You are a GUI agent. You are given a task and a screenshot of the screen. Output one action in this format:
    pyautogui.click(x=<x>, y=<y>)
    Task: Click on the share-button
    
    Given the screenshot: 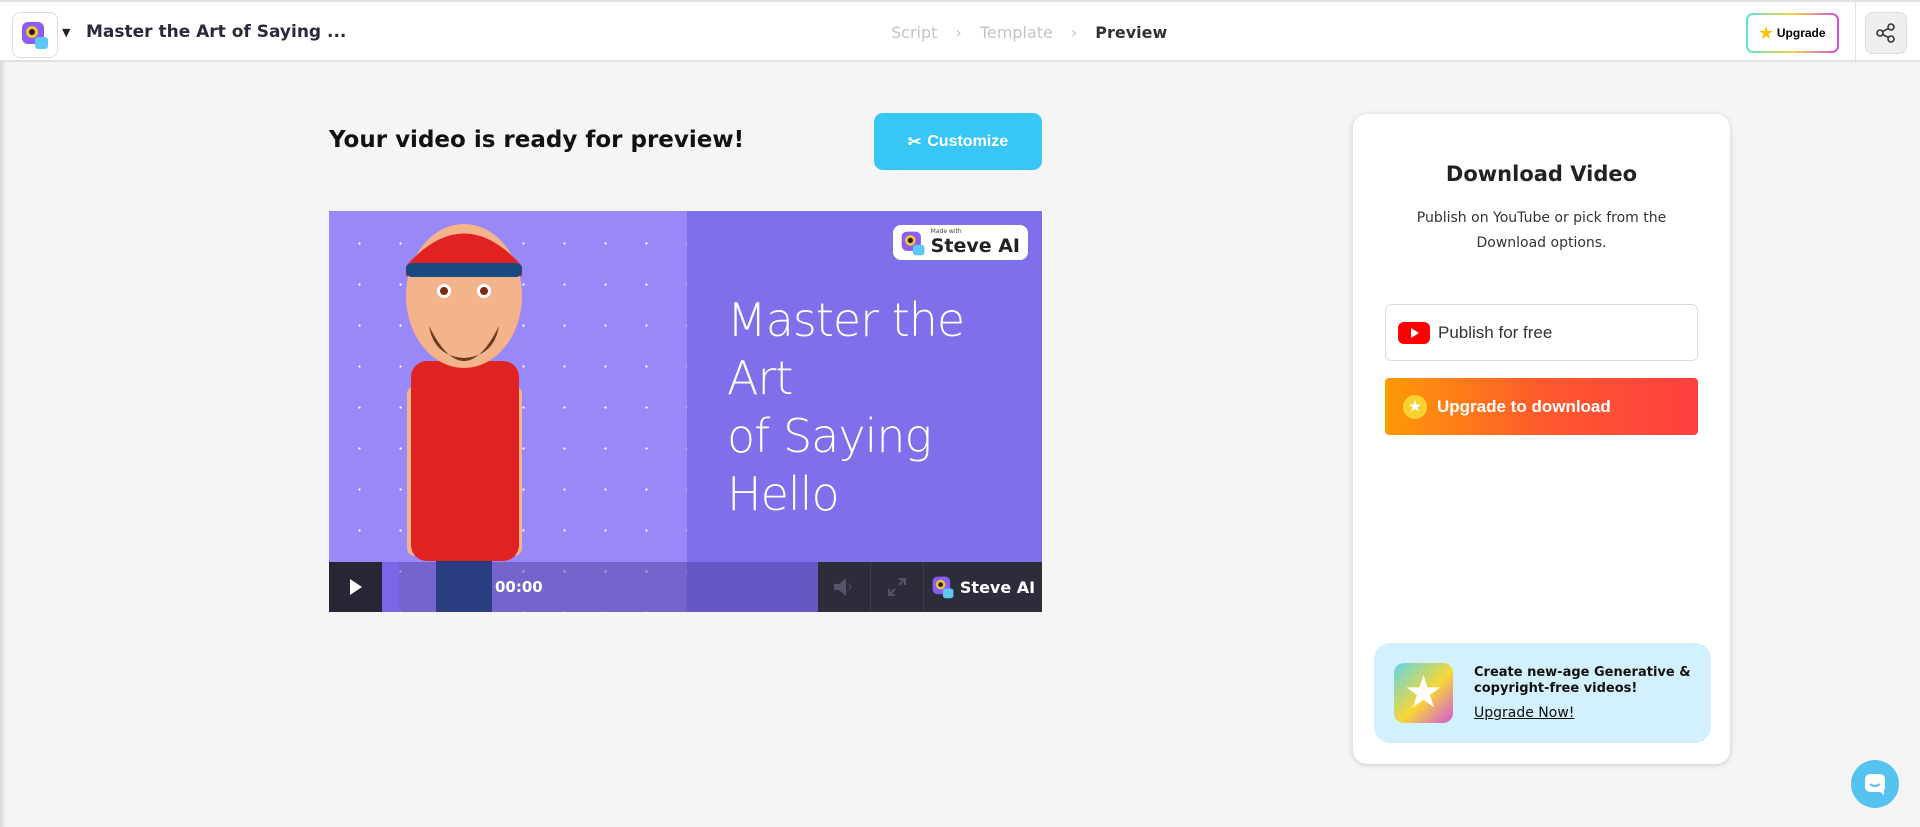 What is the action you would take?
    pyautogui.click(x=1886, y=33)
    